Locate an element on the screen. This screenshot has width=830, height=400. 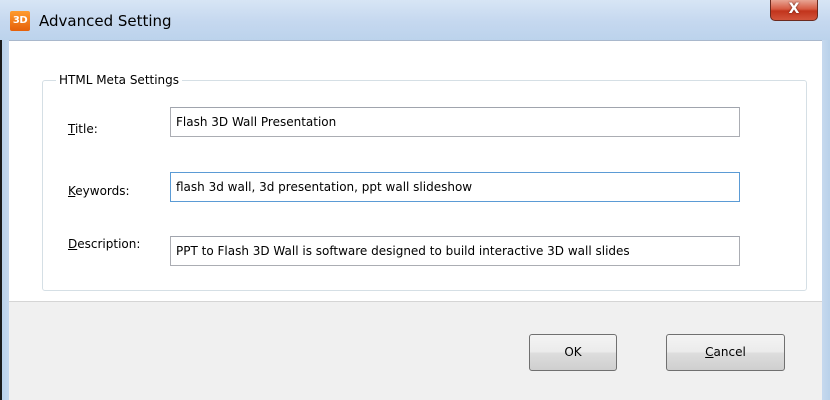
window-left-border is located at coordinates (4, 220).